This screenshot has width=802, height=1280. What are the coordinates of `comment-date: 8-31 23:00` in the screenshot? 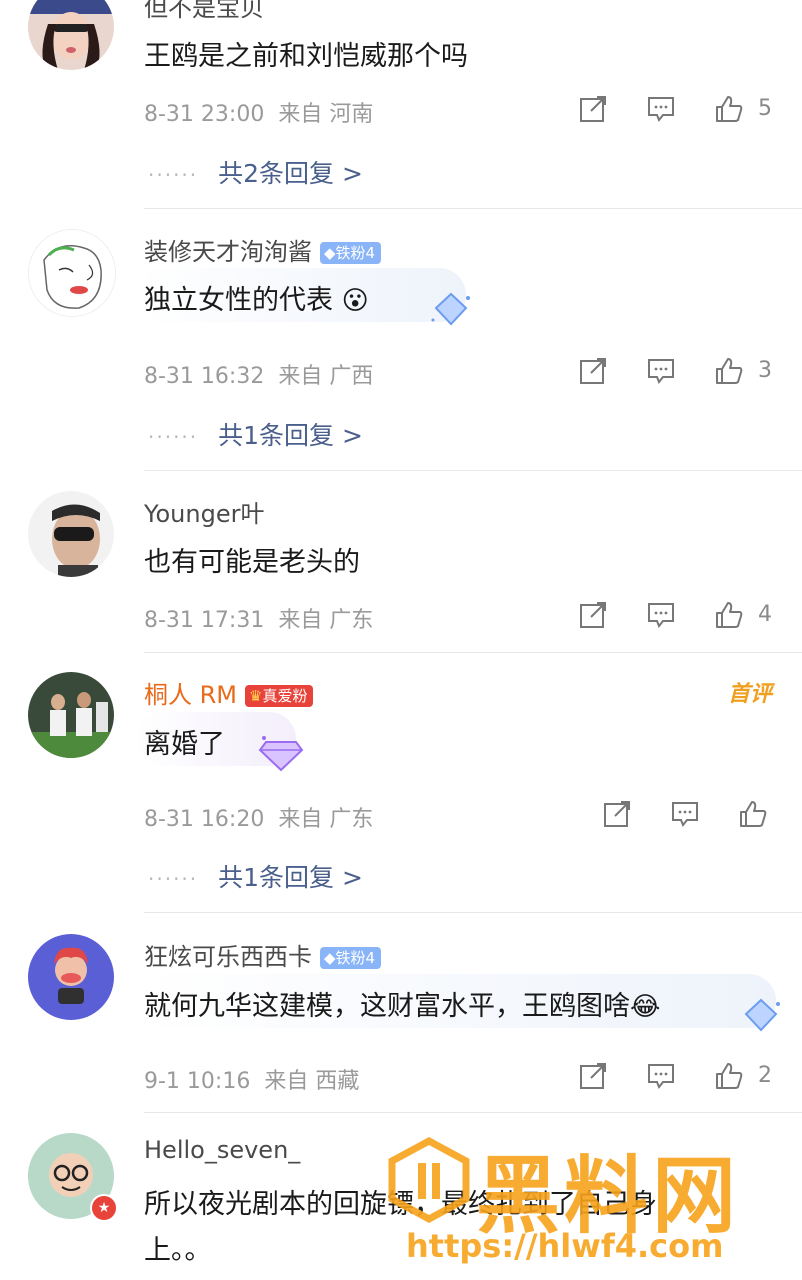 It's located at (204, 114).